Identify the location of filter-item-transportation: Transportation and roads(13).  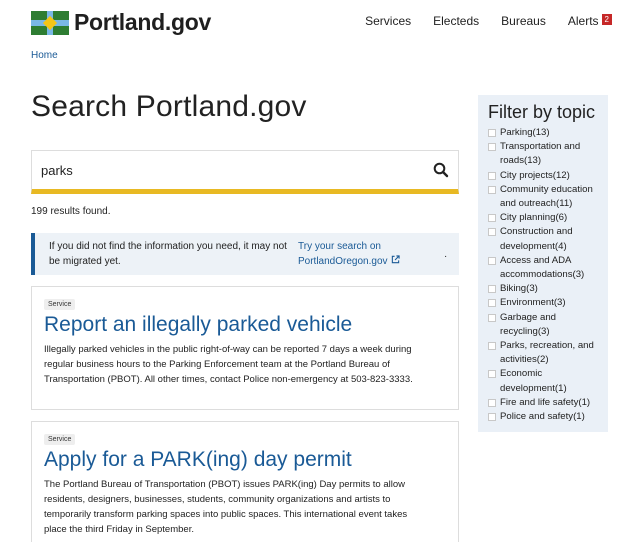
(547, 154).